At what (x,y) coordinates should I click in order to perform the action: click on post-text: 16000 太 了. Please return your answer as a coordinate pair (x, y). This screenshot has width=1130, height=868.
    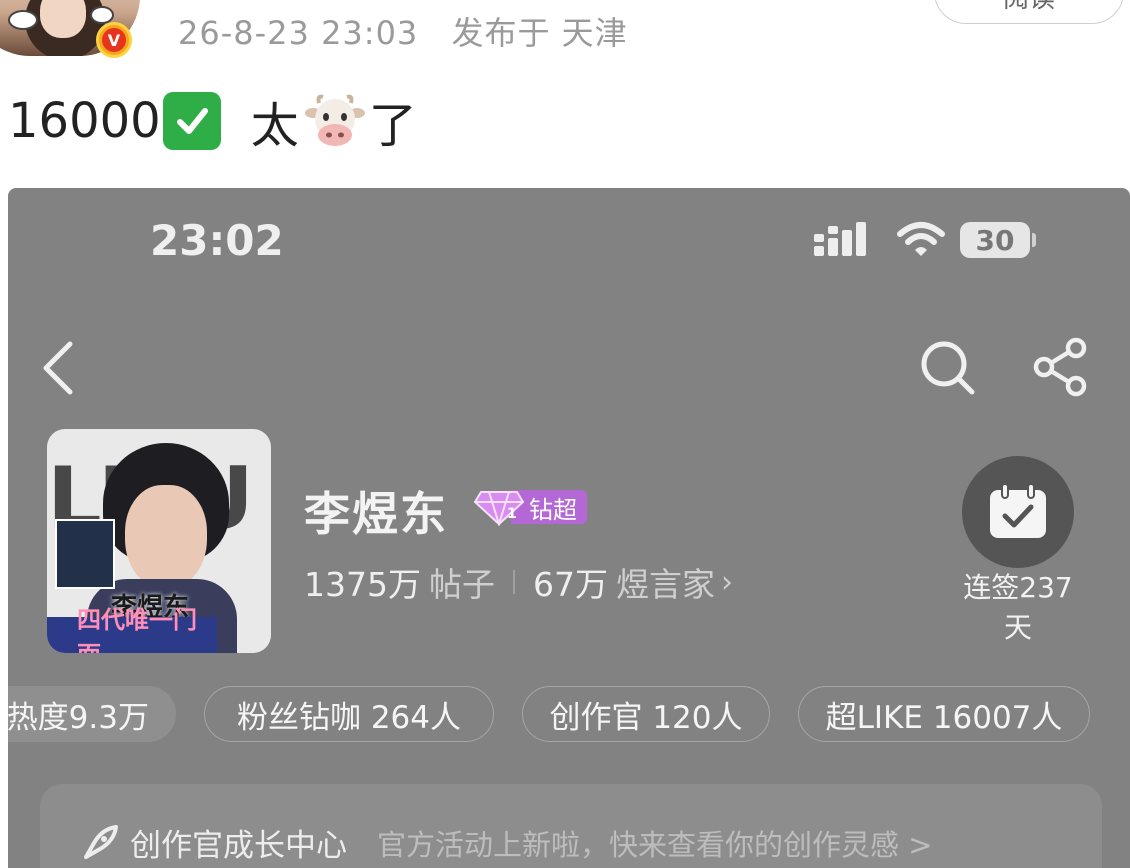
    Looking at the image, I should click on (212, 121).